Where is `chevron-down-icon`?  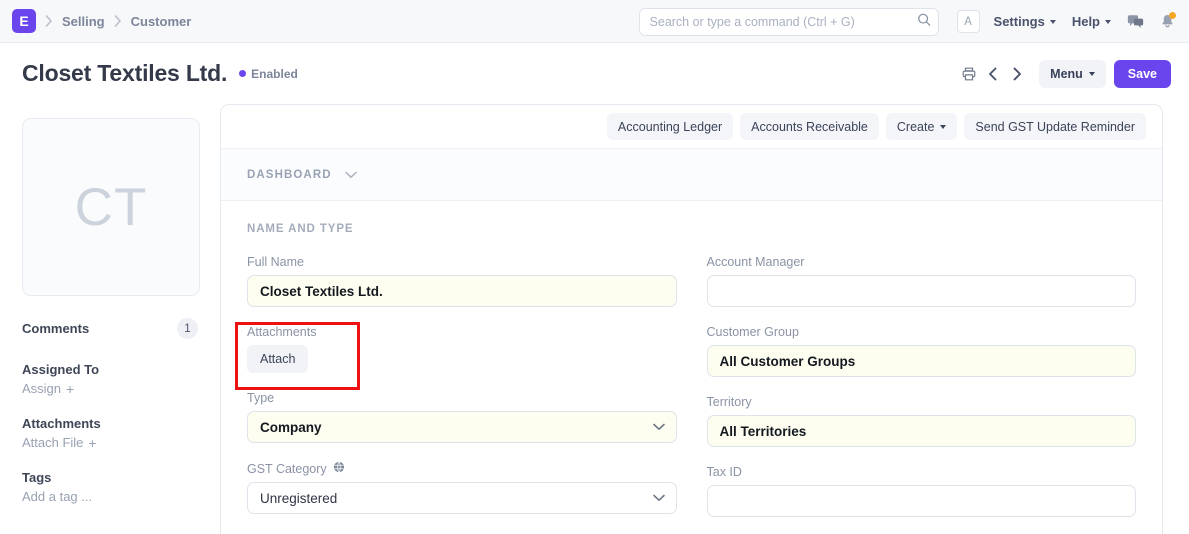 chevron-down-icon is located at coordinates (1052, 21).